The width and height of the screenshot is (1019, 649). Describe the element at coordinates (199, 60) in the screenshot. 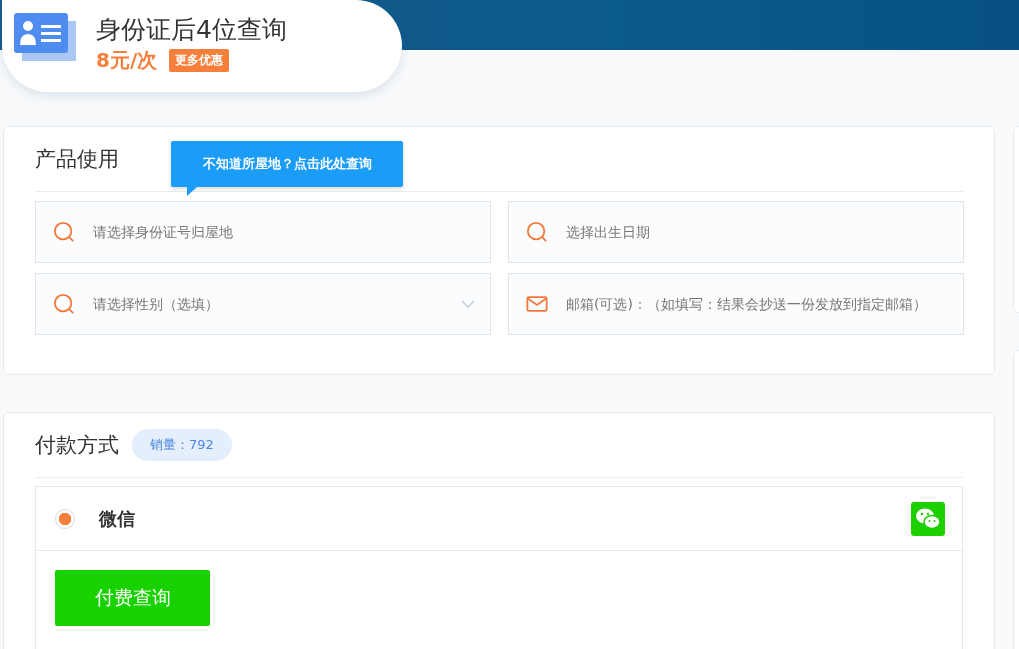

I see `promo-badge: 更多优惠` at that location.